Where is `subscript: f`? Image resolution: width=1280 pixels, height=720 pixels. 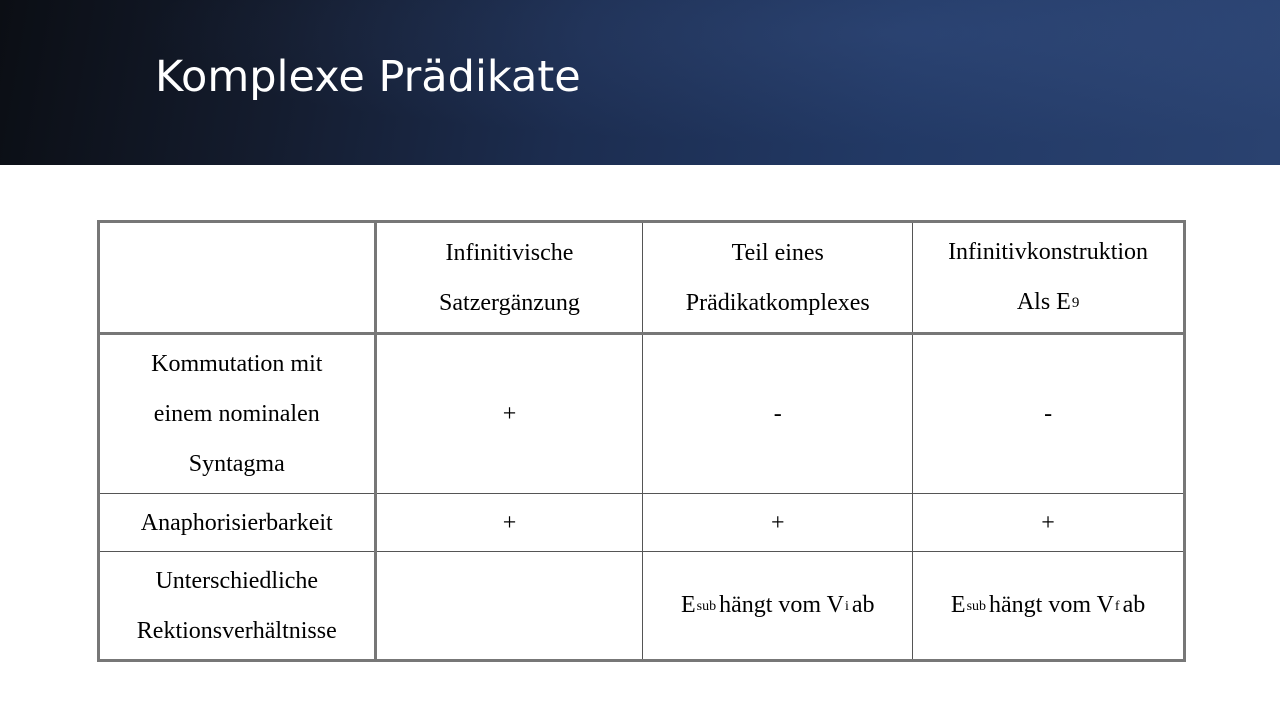 subscript: f is located at coordinates (1117, 606).